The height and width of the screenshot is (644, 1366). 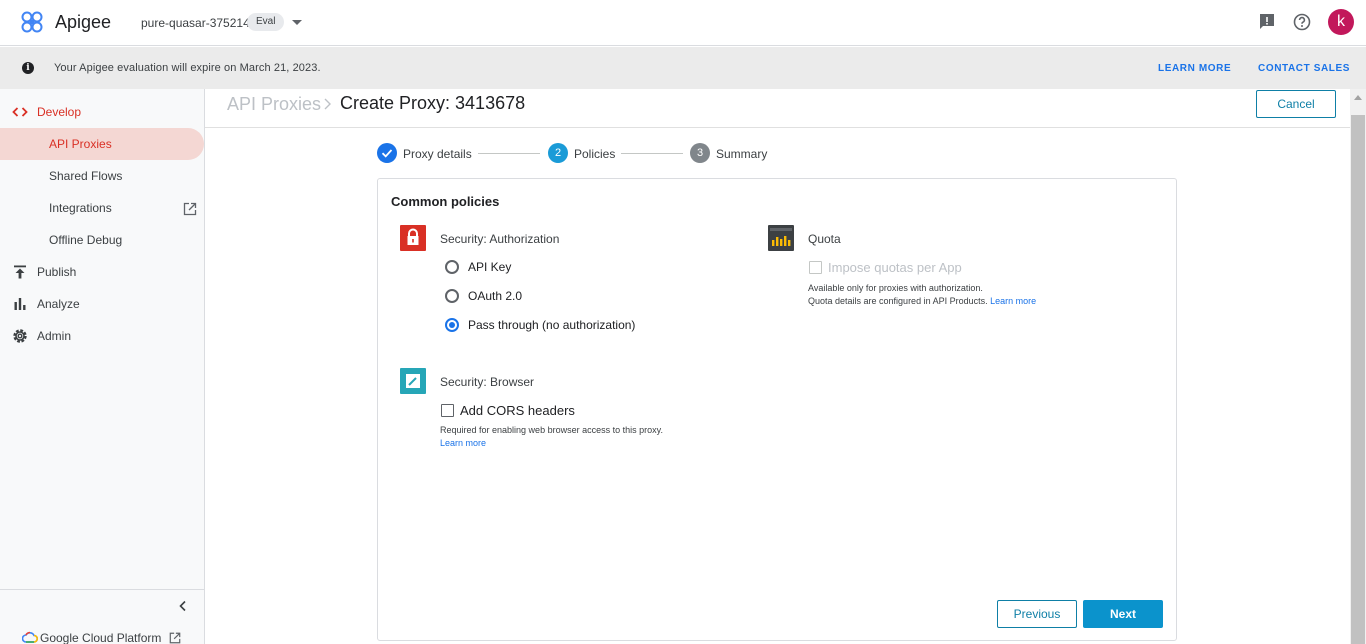 I want to click on sidebar-item-label: Offline Debug, so click(x=86, y=240).